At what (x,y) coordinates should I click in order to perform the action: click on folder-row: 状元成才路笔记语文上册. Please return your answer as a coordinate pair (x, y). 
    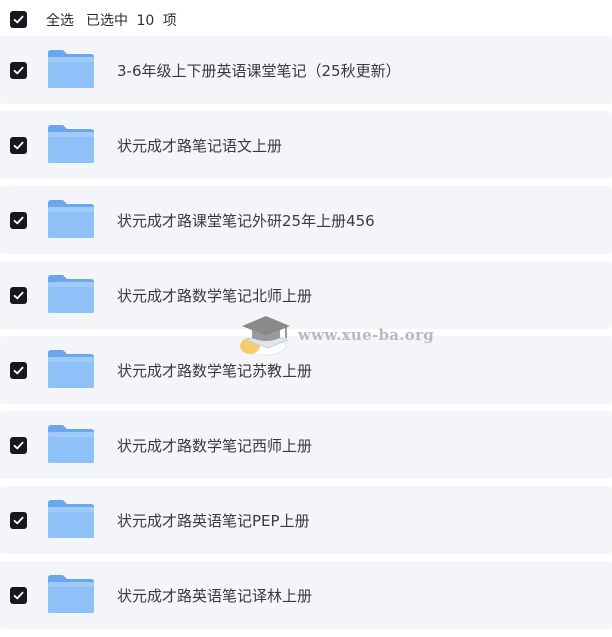
    Looking at the image, I should click on (306, 145).